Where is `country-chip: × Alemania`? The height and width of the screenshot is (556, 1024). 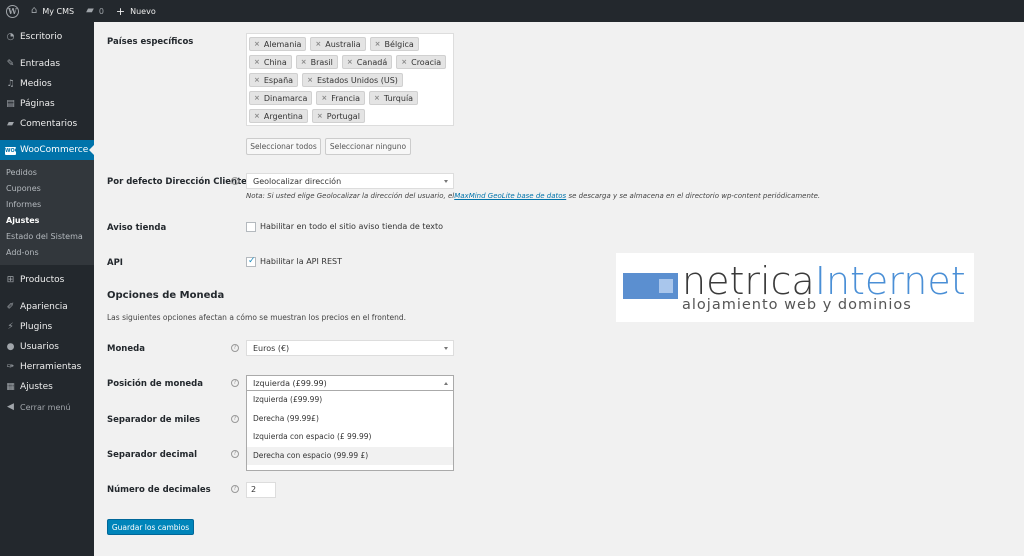
country-chip: × Alemania is located at coordinates (278, 44).